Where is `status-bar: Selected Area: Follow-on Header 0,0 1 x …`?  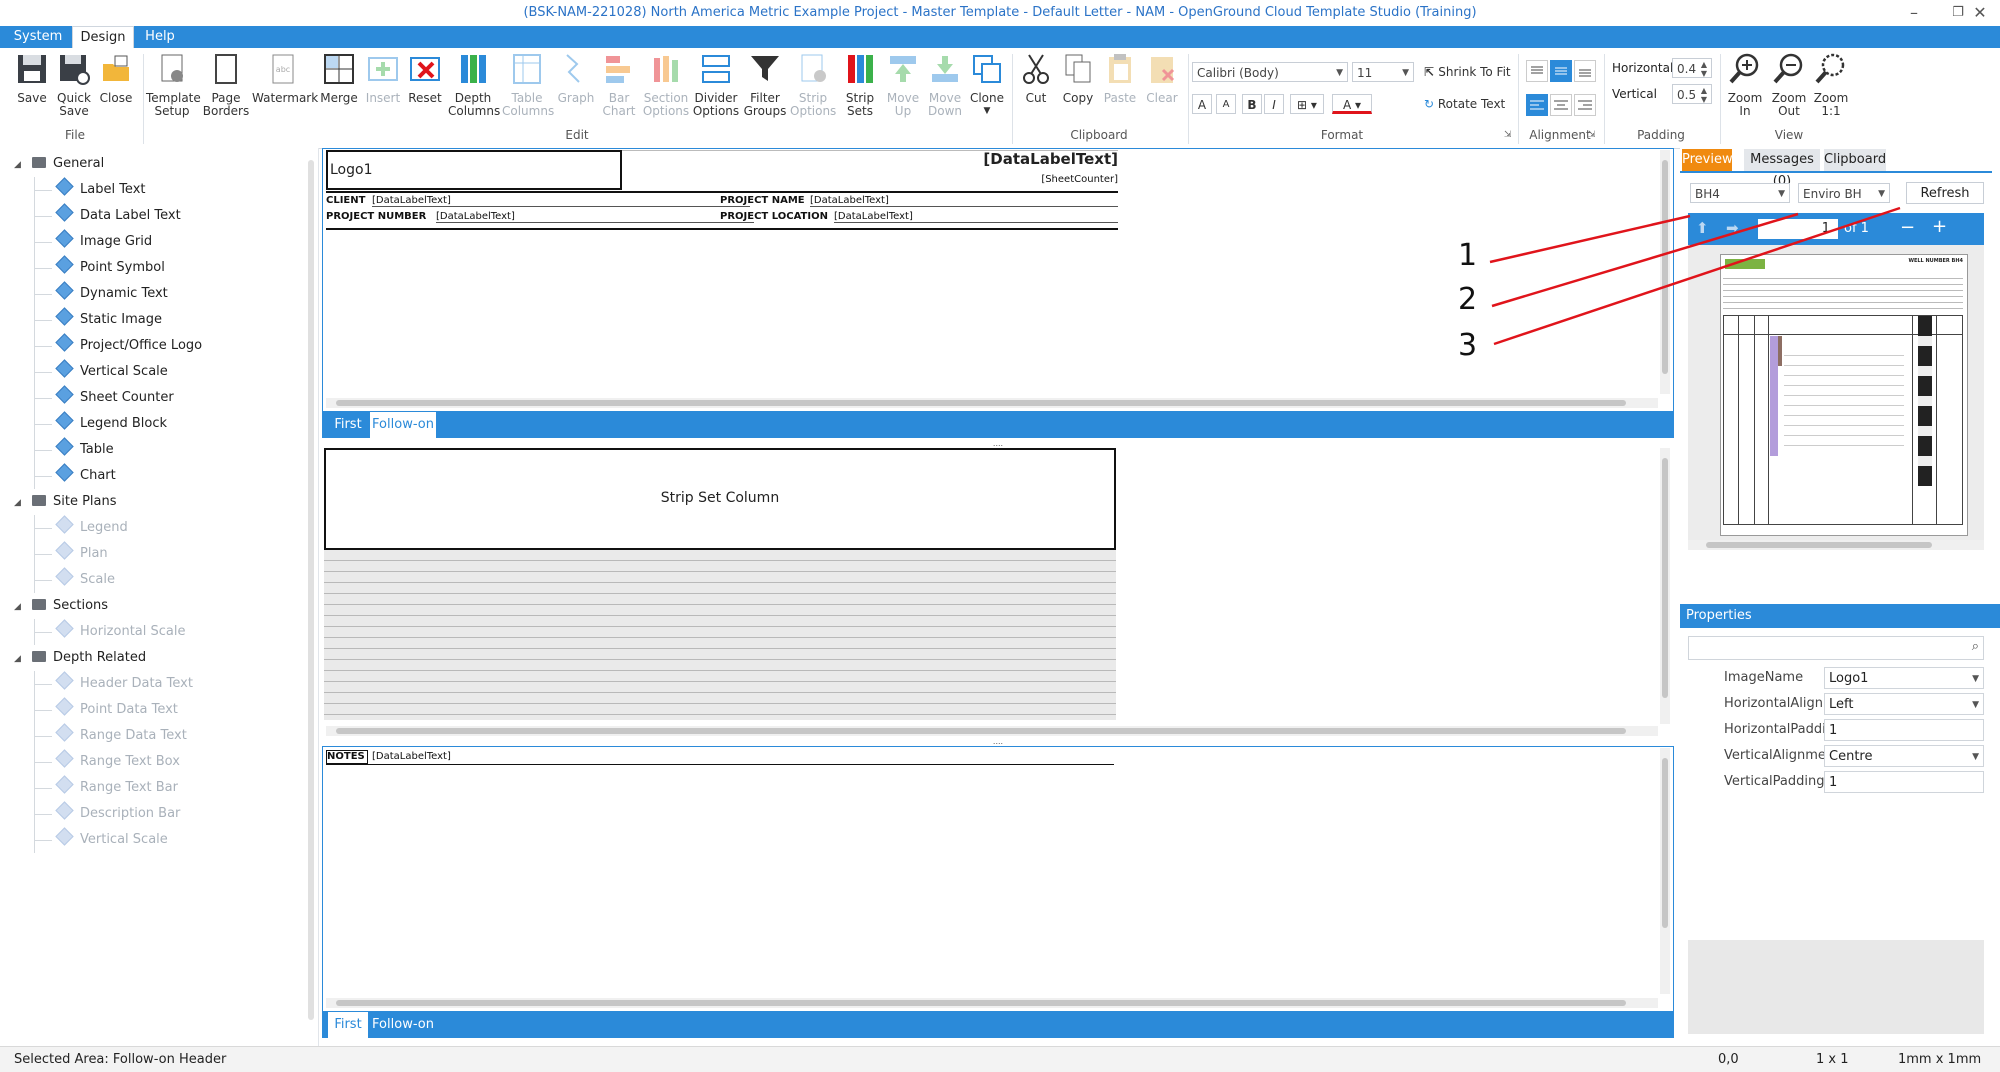 status-bar: Selected Area: Follow-on Header 0,0 1 x … is located at coordinates (1000, 1059).